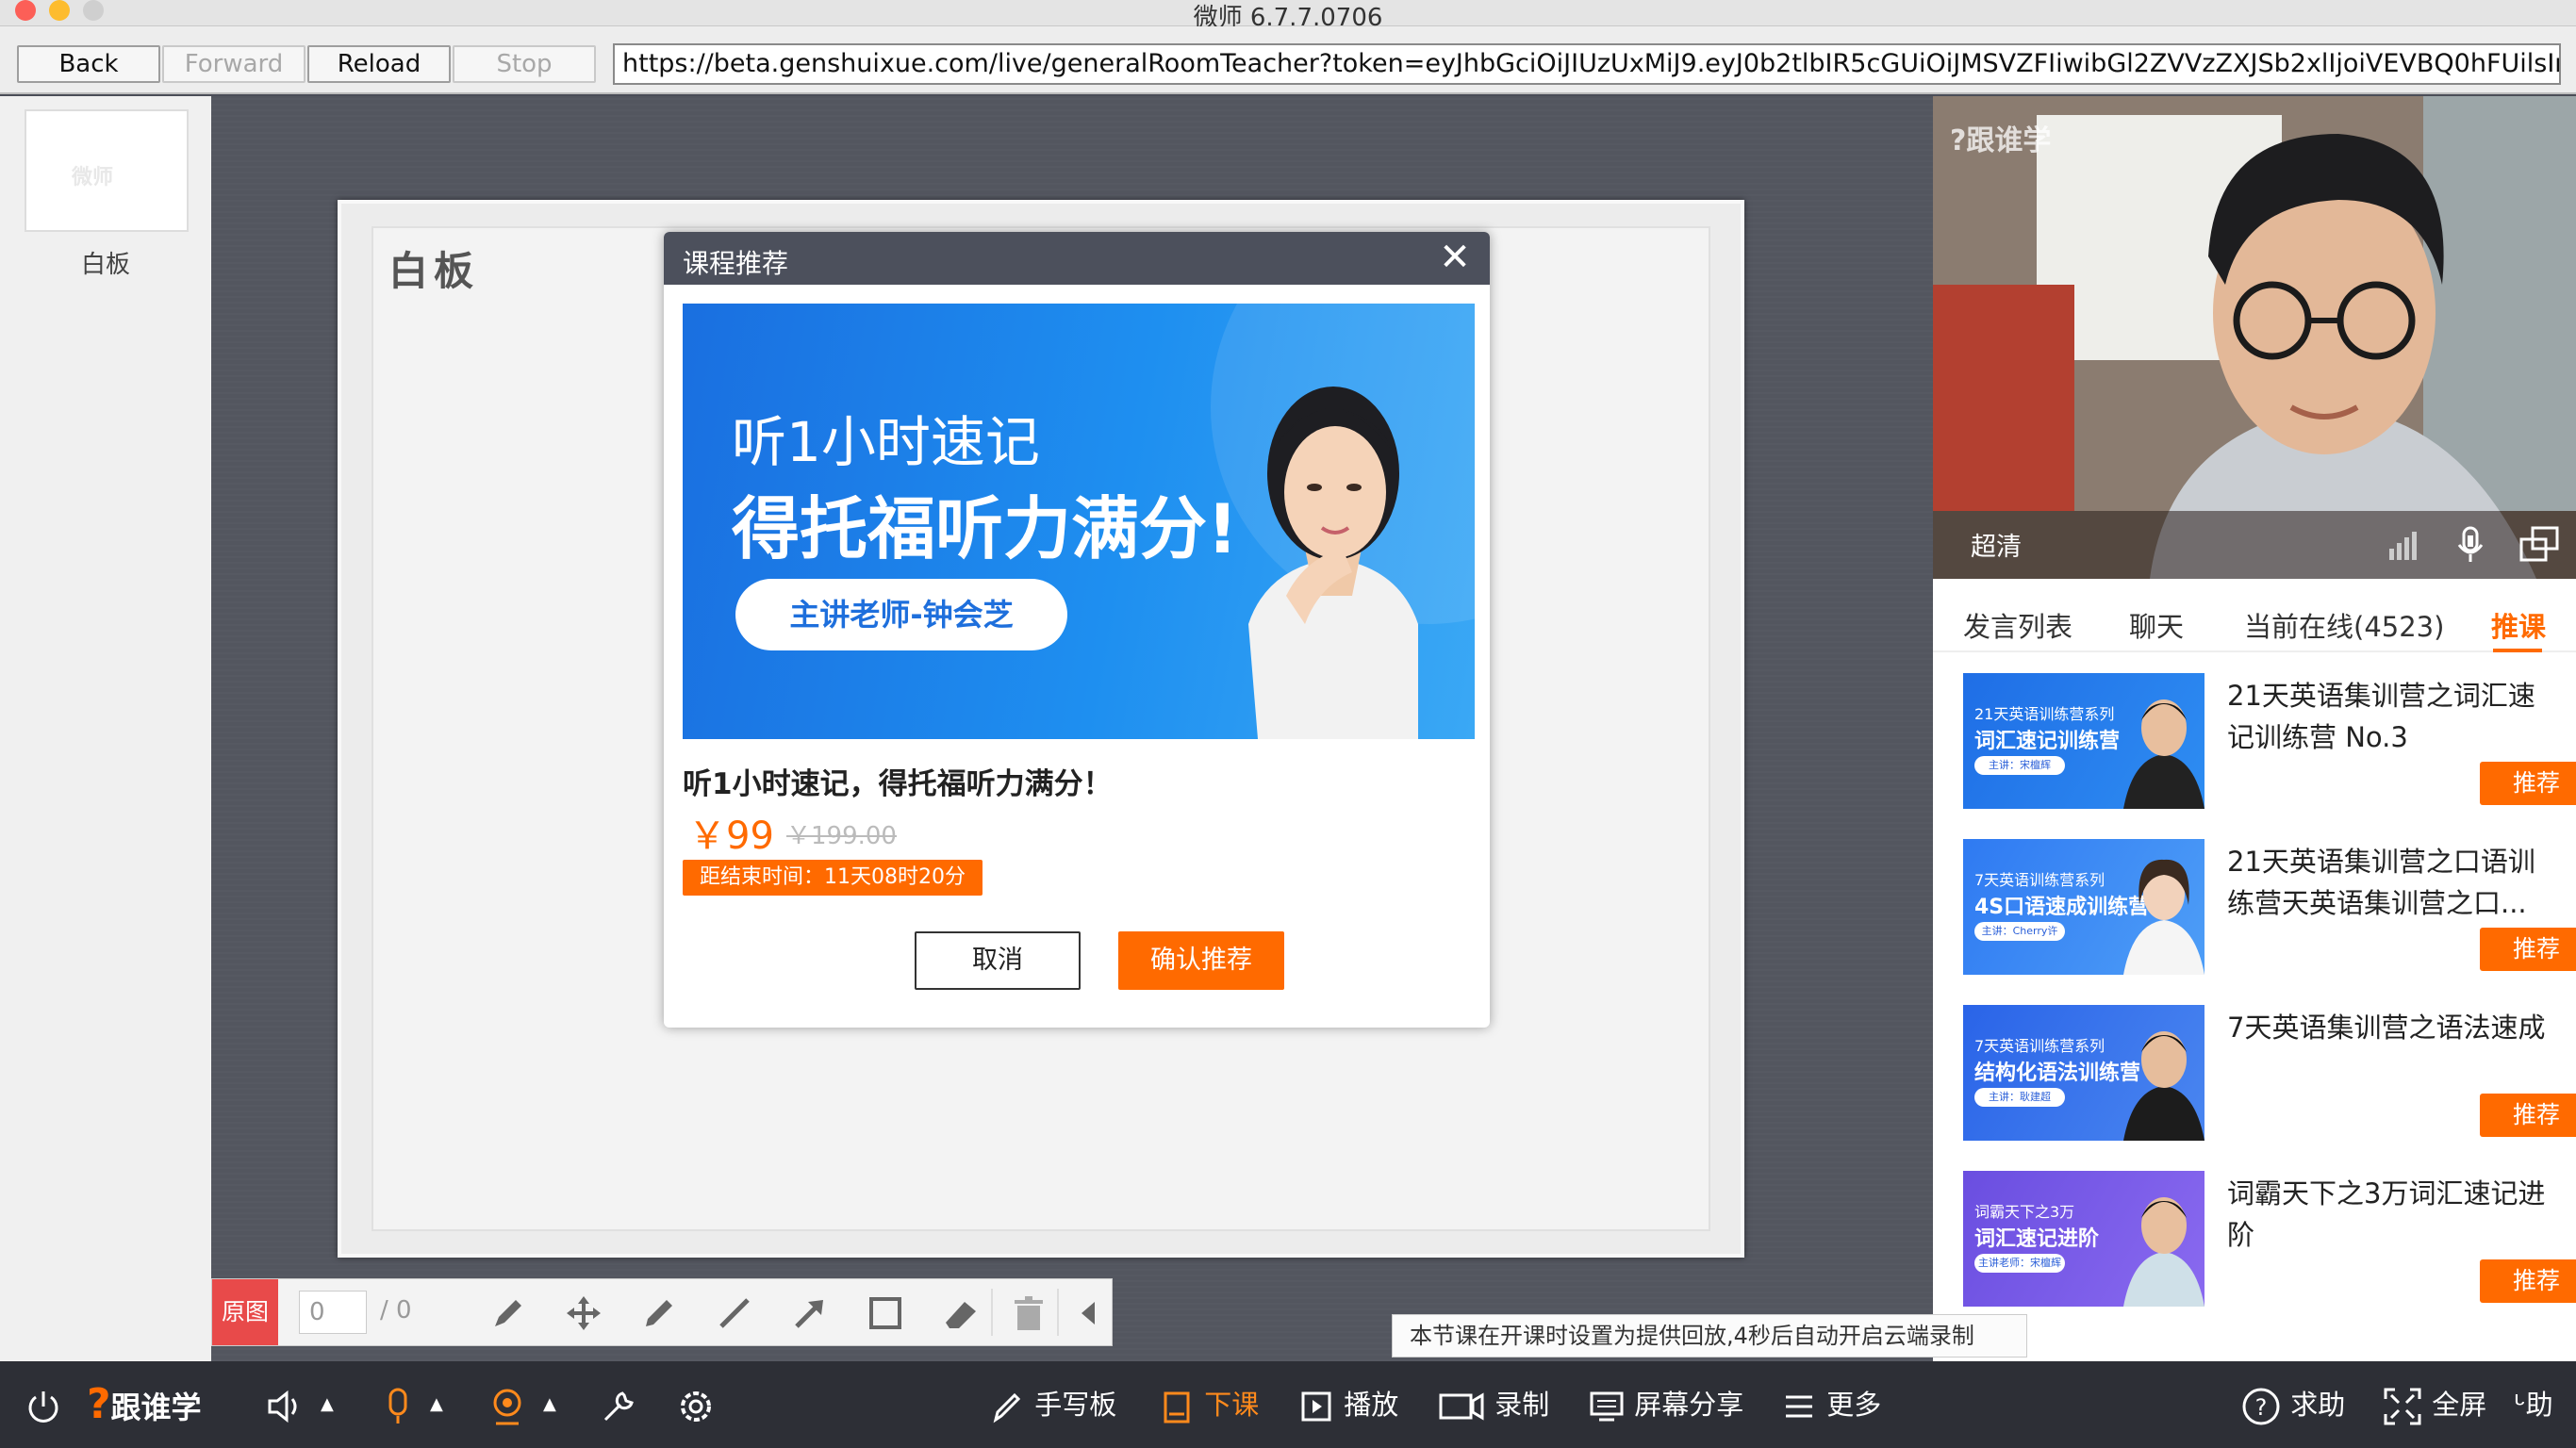  I want to click on recommend-thumbnail: 7天英语训练营系列 结构化语法训练营 主讲：耿建超, so click(2083, 1073).